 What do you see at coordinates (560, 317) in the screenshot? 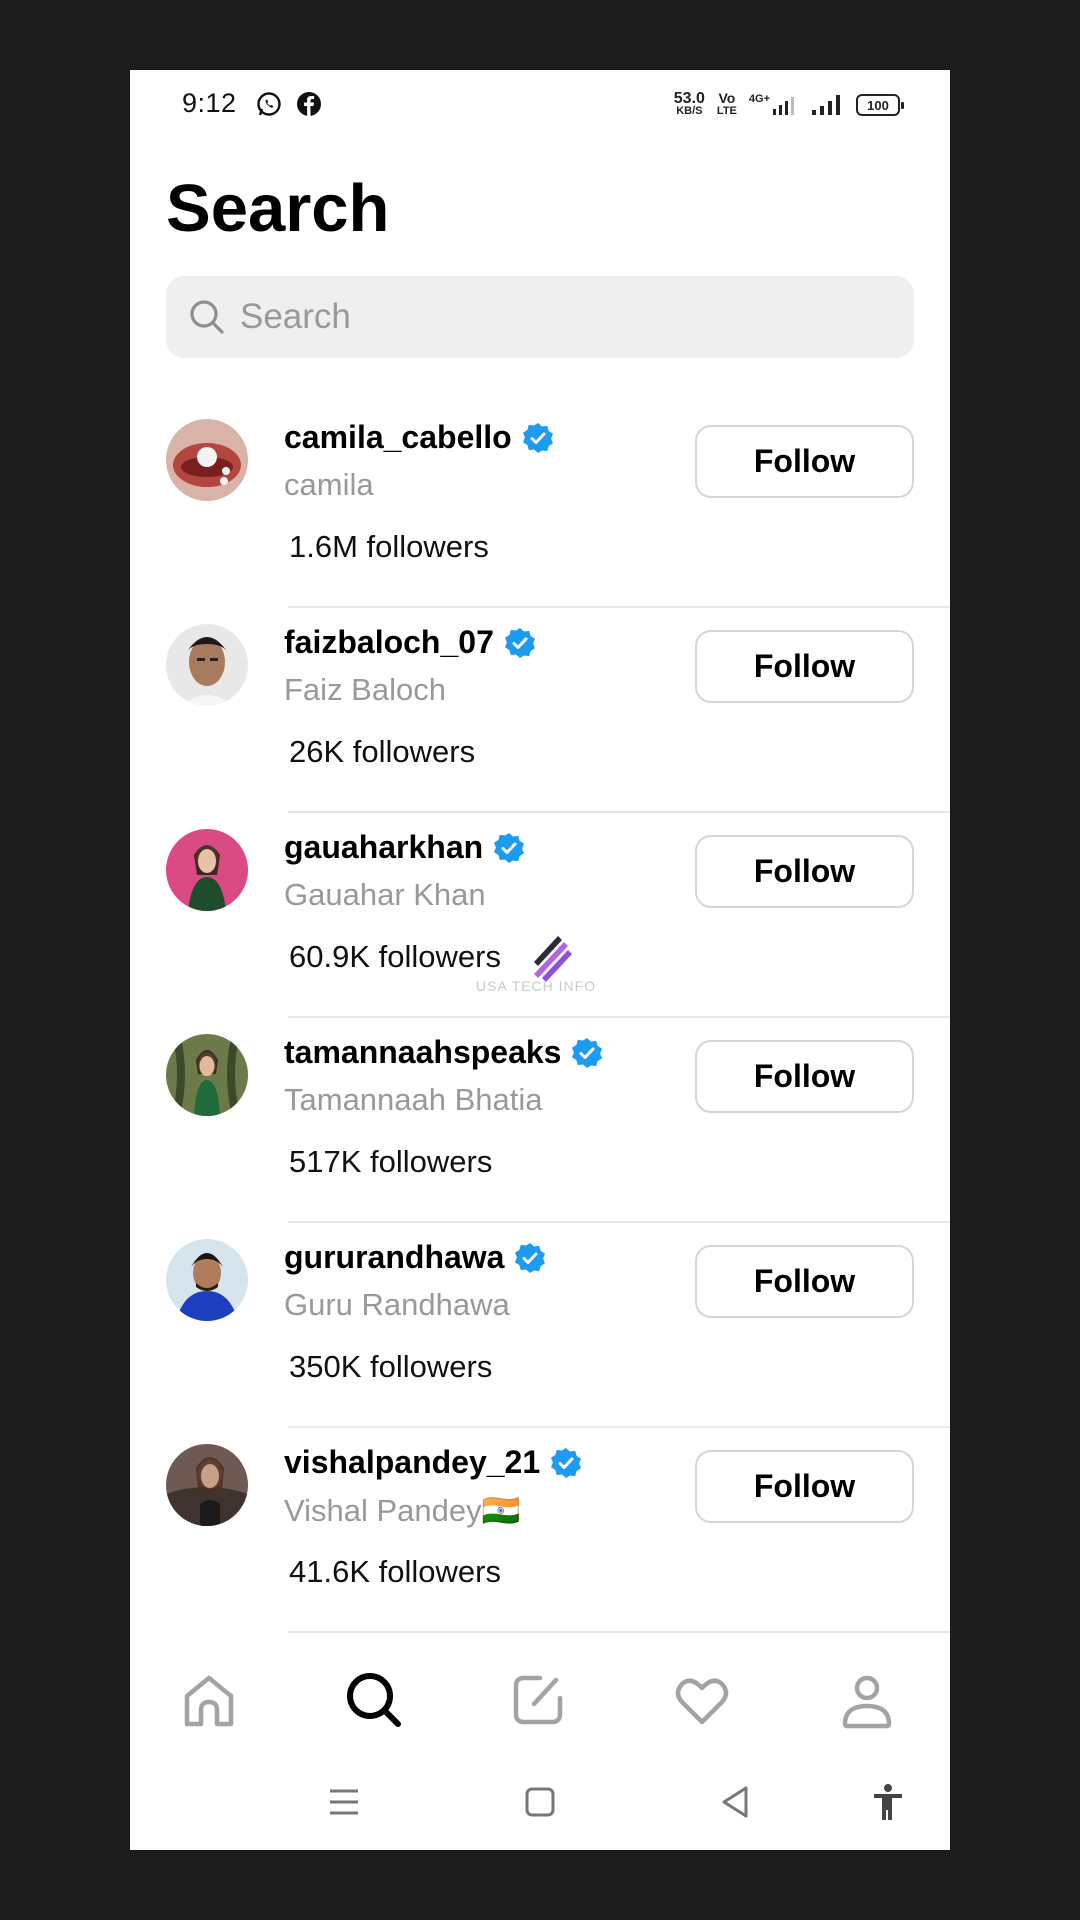
I see `search-input` at bounding box center [560, 317].